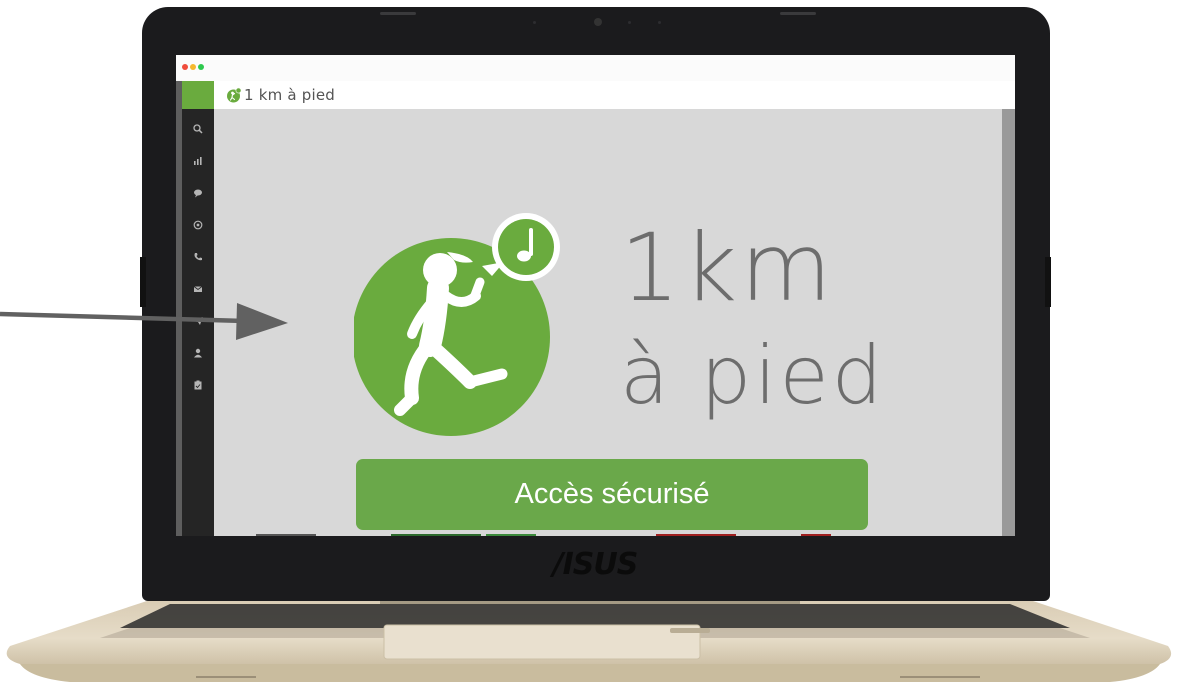 This screenshot has width=1177, height=685. I want to click on user-icon, so click(198, 353).